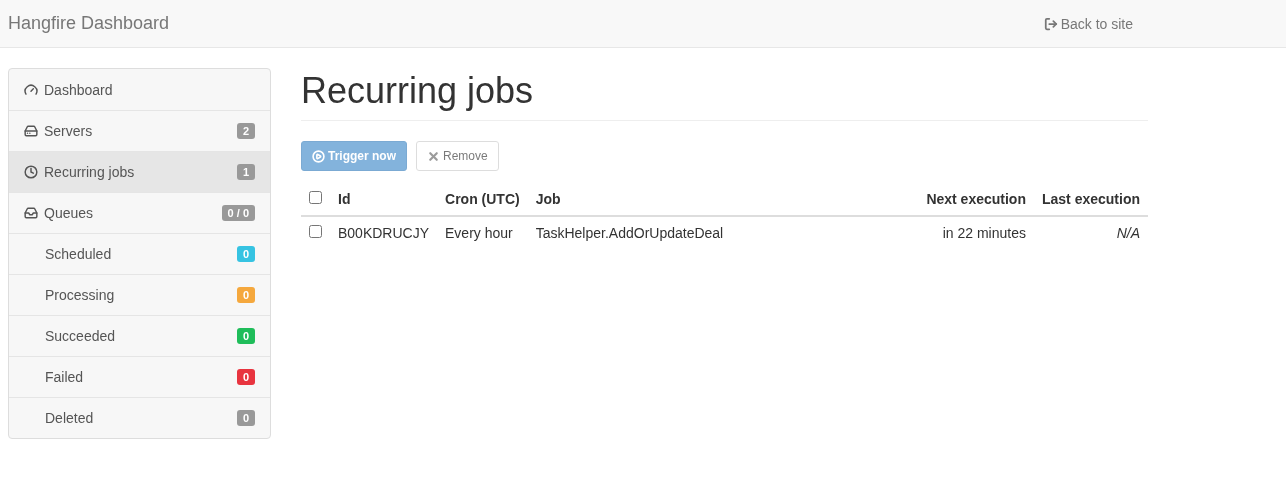 This screenshot has width=1286, height=480. I want to click on sidebar-label: Queues, so click(69, 213).